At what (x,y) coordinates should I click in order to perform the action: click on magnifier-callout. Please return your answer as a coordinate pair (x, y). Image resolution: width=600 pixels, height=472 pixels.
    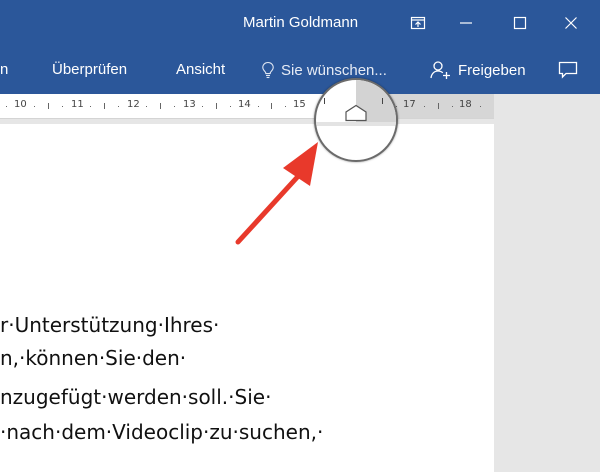
    Looking at the image, I should click on (356, 120).